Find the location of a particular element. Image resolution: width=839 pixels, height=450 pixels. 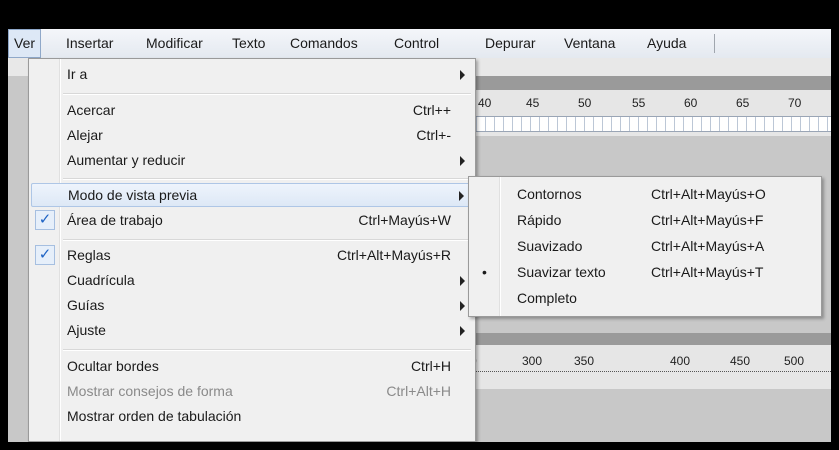

menu-item-acercar: Acercar Ctrl++ is located at coordinates (252, 111).